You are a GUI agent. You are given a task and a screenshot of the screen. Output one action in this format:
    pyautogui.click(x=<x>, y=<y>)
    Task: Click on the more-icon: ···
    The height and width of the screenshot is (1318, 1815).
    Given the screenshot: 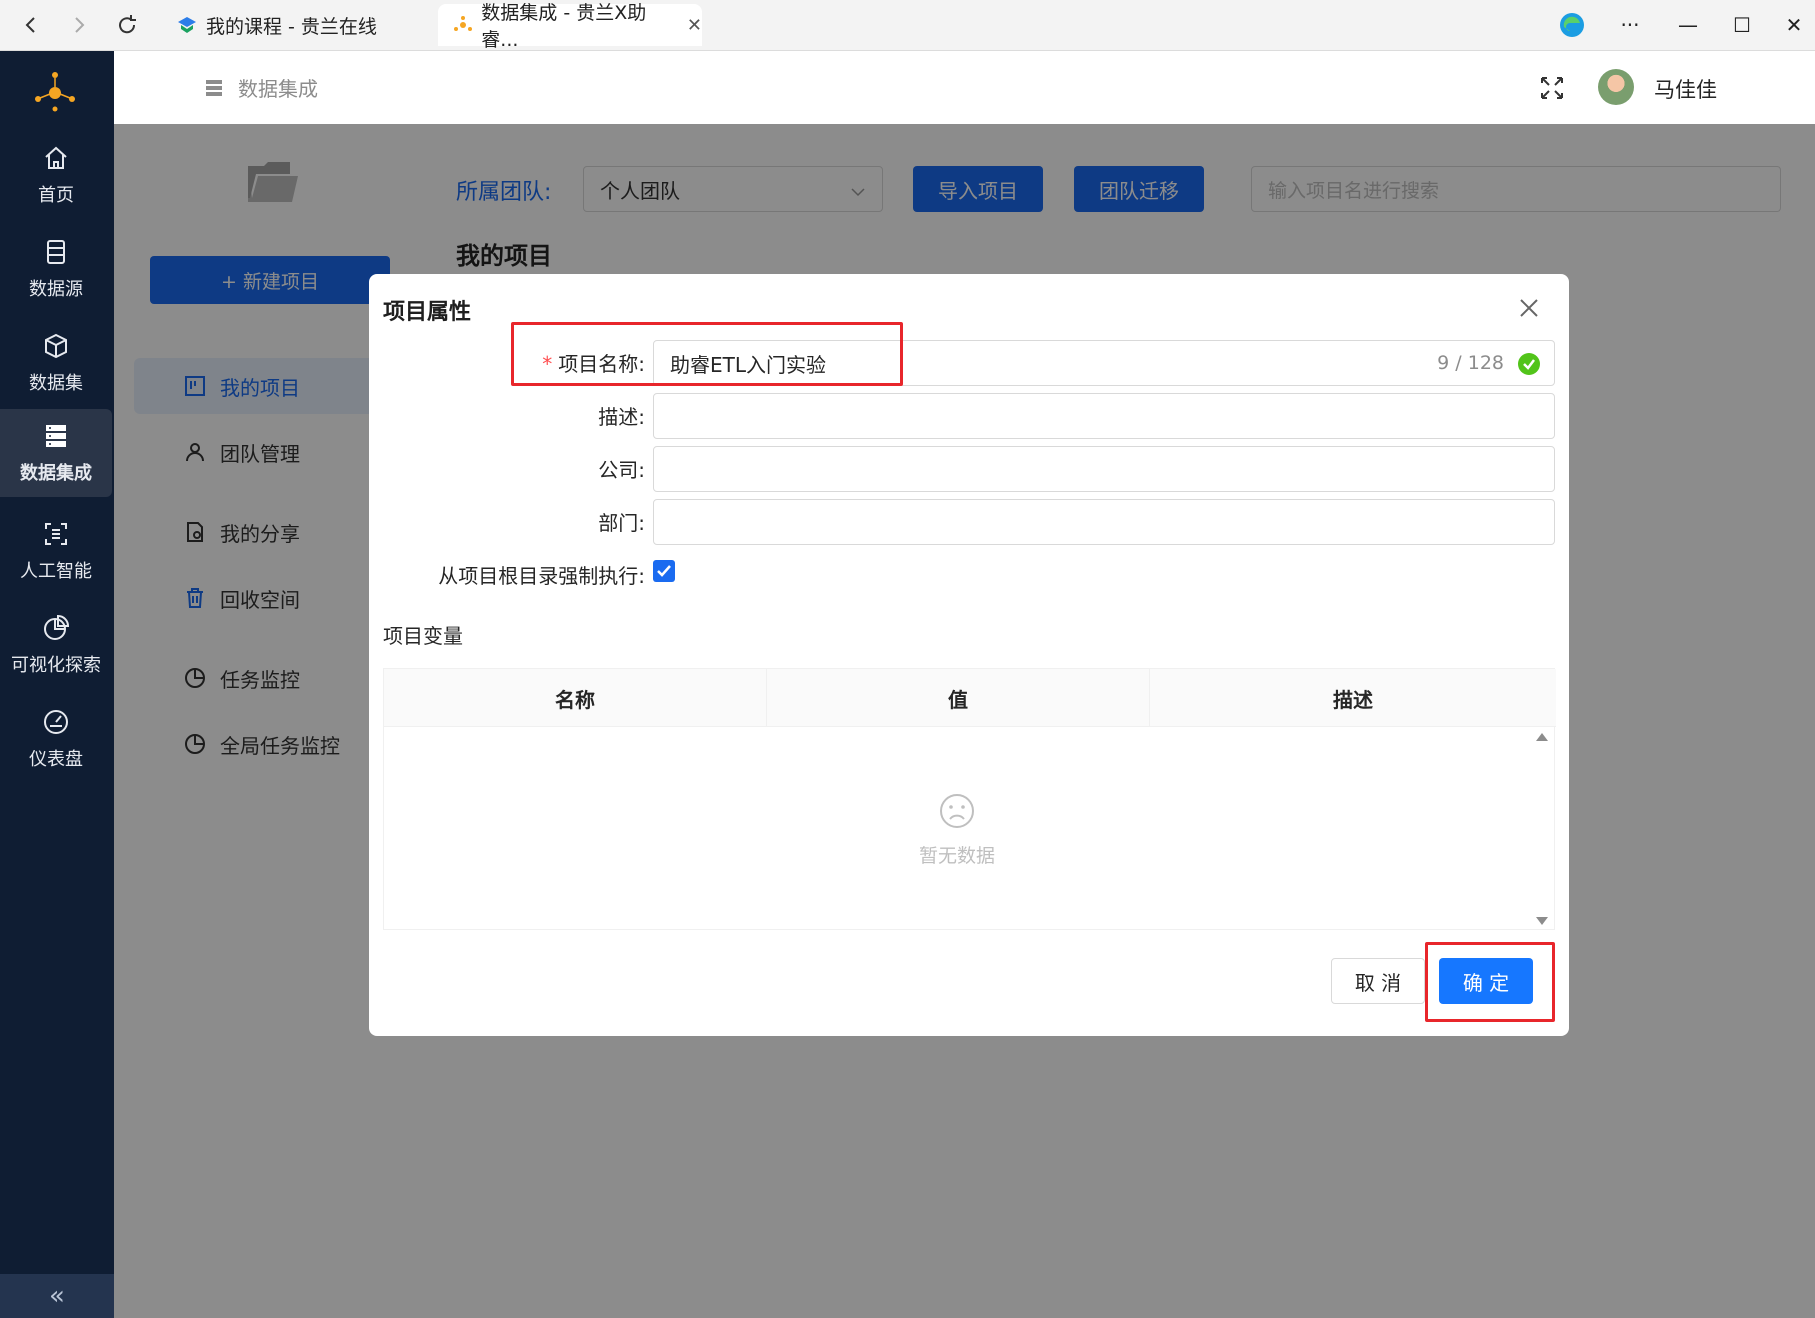 What is the action you would take?
    pyautogui.click(x=1630, y=25)
    